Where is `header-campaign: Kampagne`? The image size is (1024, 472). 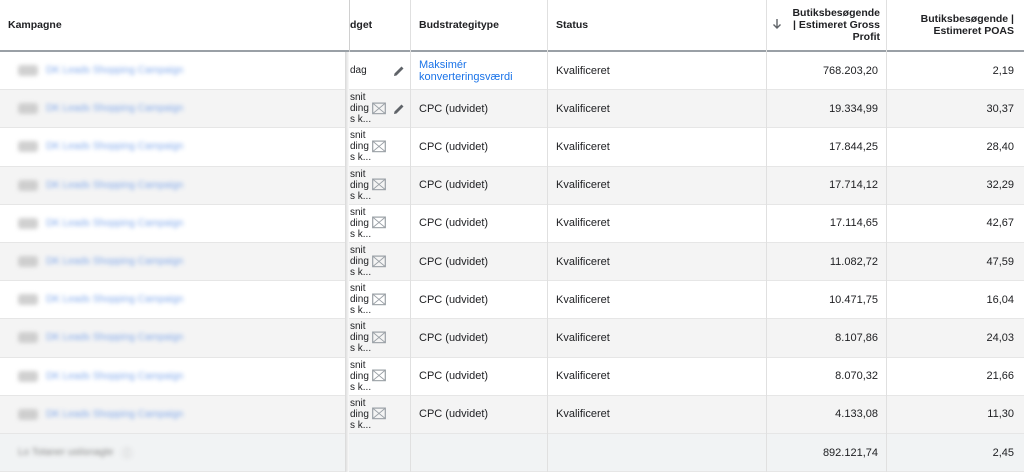
header-campaign: Kampagne is located at coordinates (172, 25).